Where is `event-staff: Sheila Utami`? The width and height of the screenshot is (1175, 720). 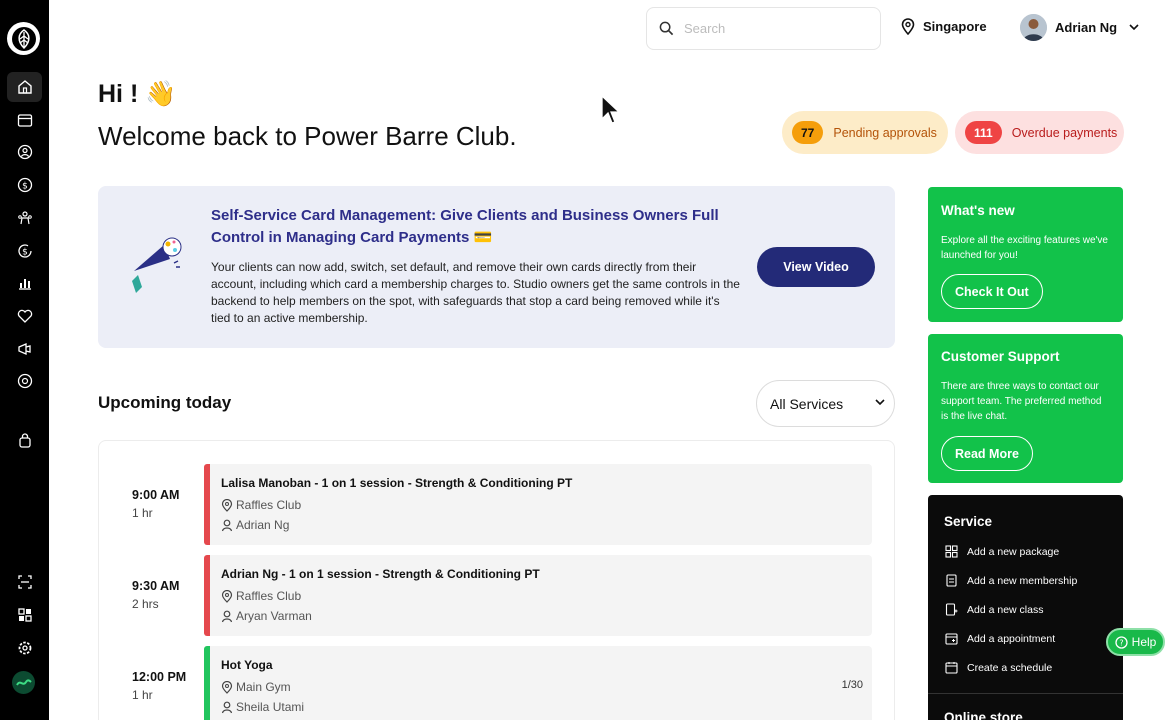 event-staff: Sheila Utami is located at coordinates (262, 707).